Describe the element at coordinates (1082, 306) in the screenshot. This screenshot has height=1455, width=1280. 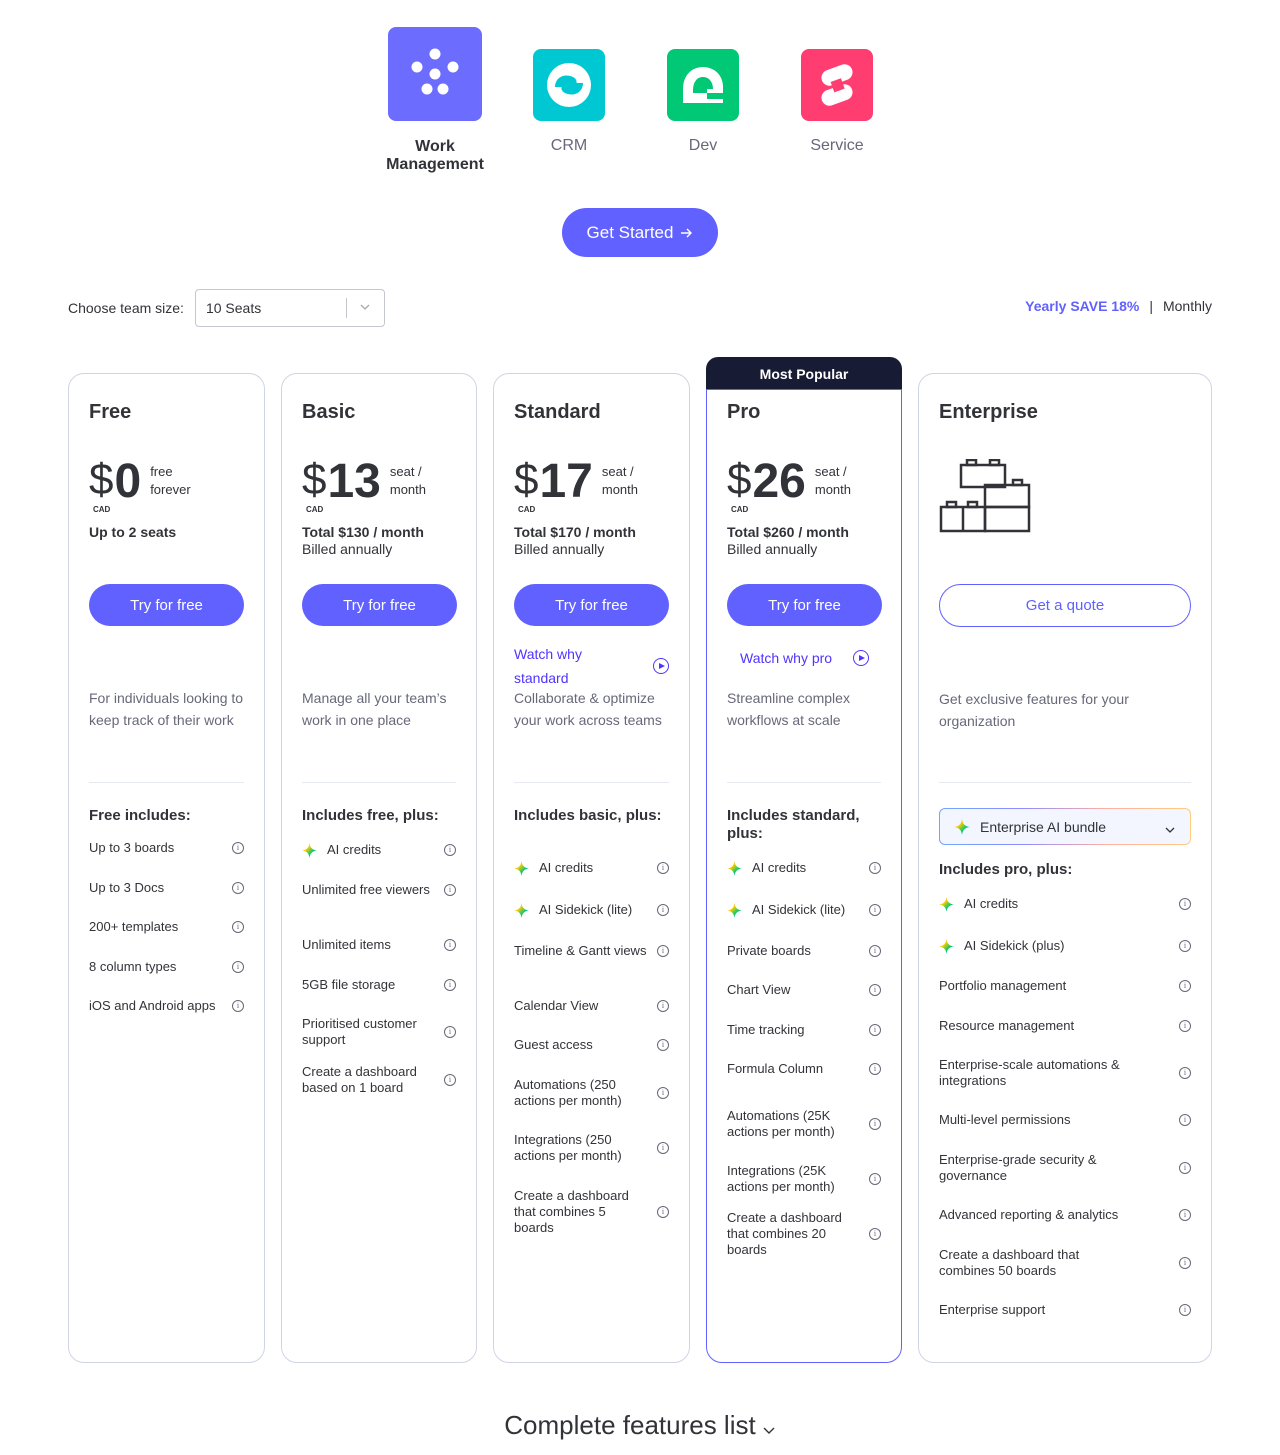
I see `billing-yearly: Yearly SAVE 18%` at that location.